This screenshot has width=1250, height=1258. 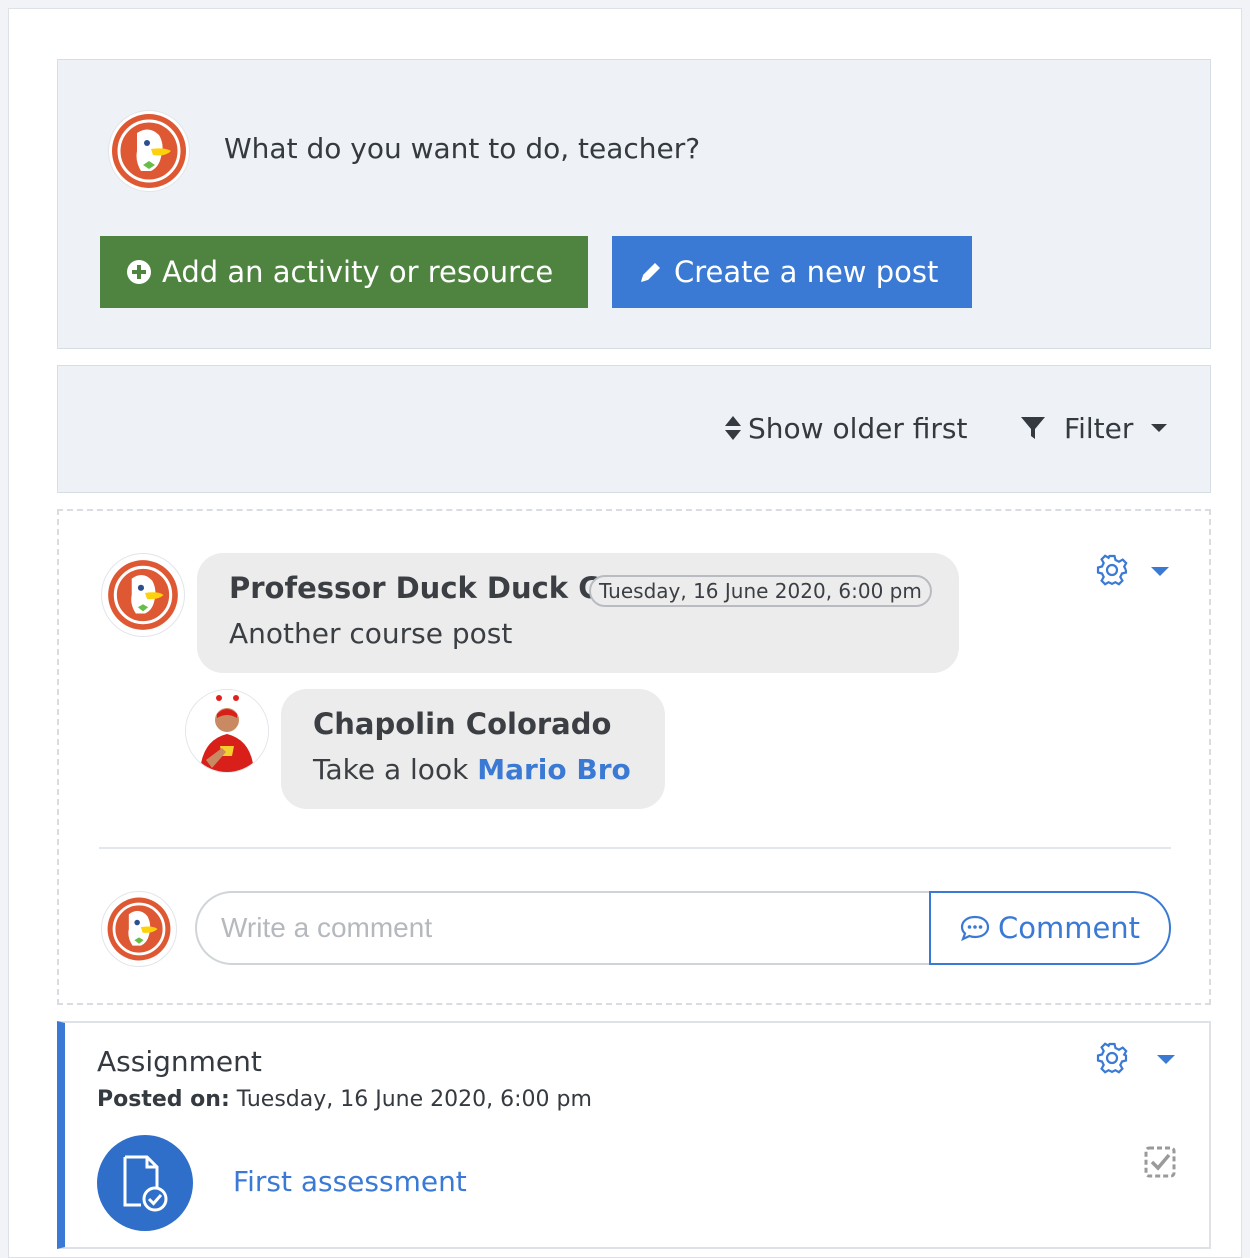 What do you see at coordinates (163, 1099) in the screenshot?
I see `posted-on-label: Posted on:` at bounding box center [163, 1099].